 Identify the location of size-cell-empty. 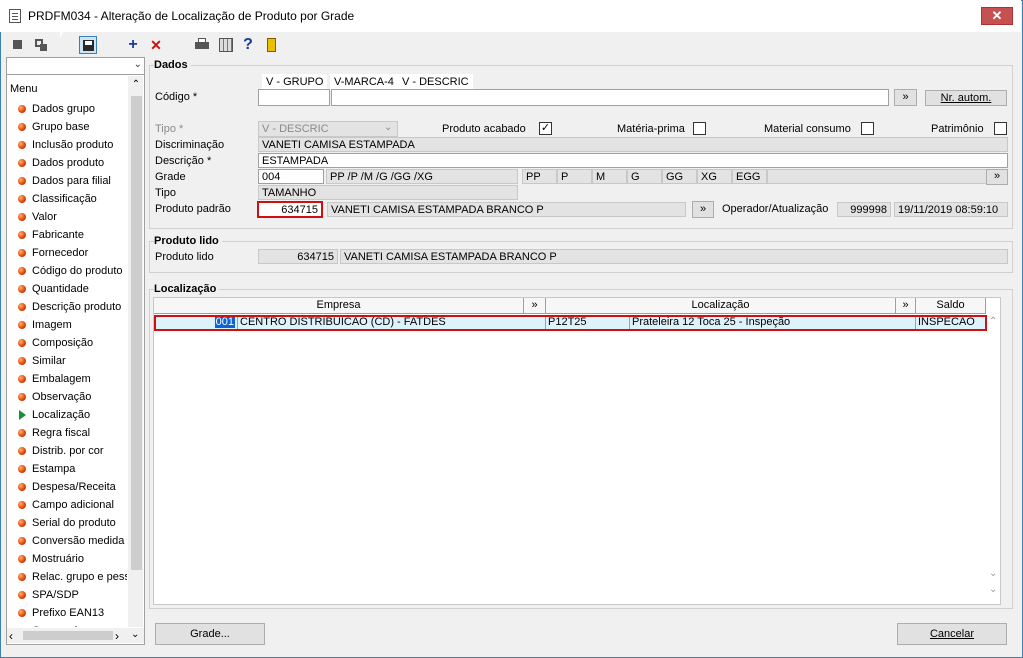
(877, 176).